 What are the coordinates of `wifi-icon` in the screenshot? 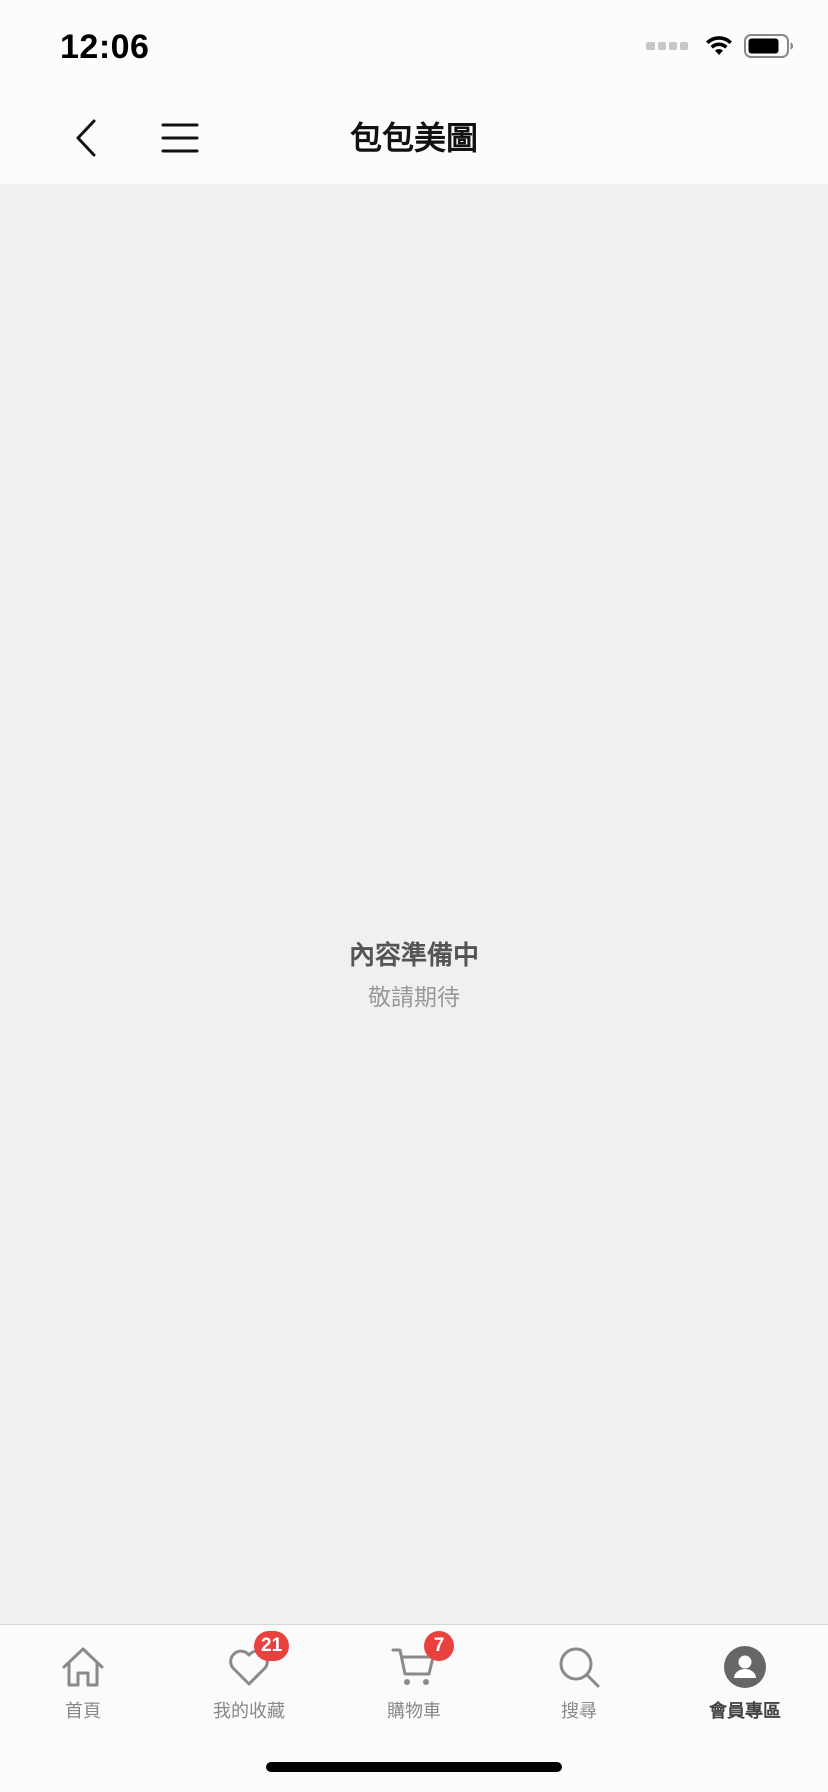 It's located at (719, 45).